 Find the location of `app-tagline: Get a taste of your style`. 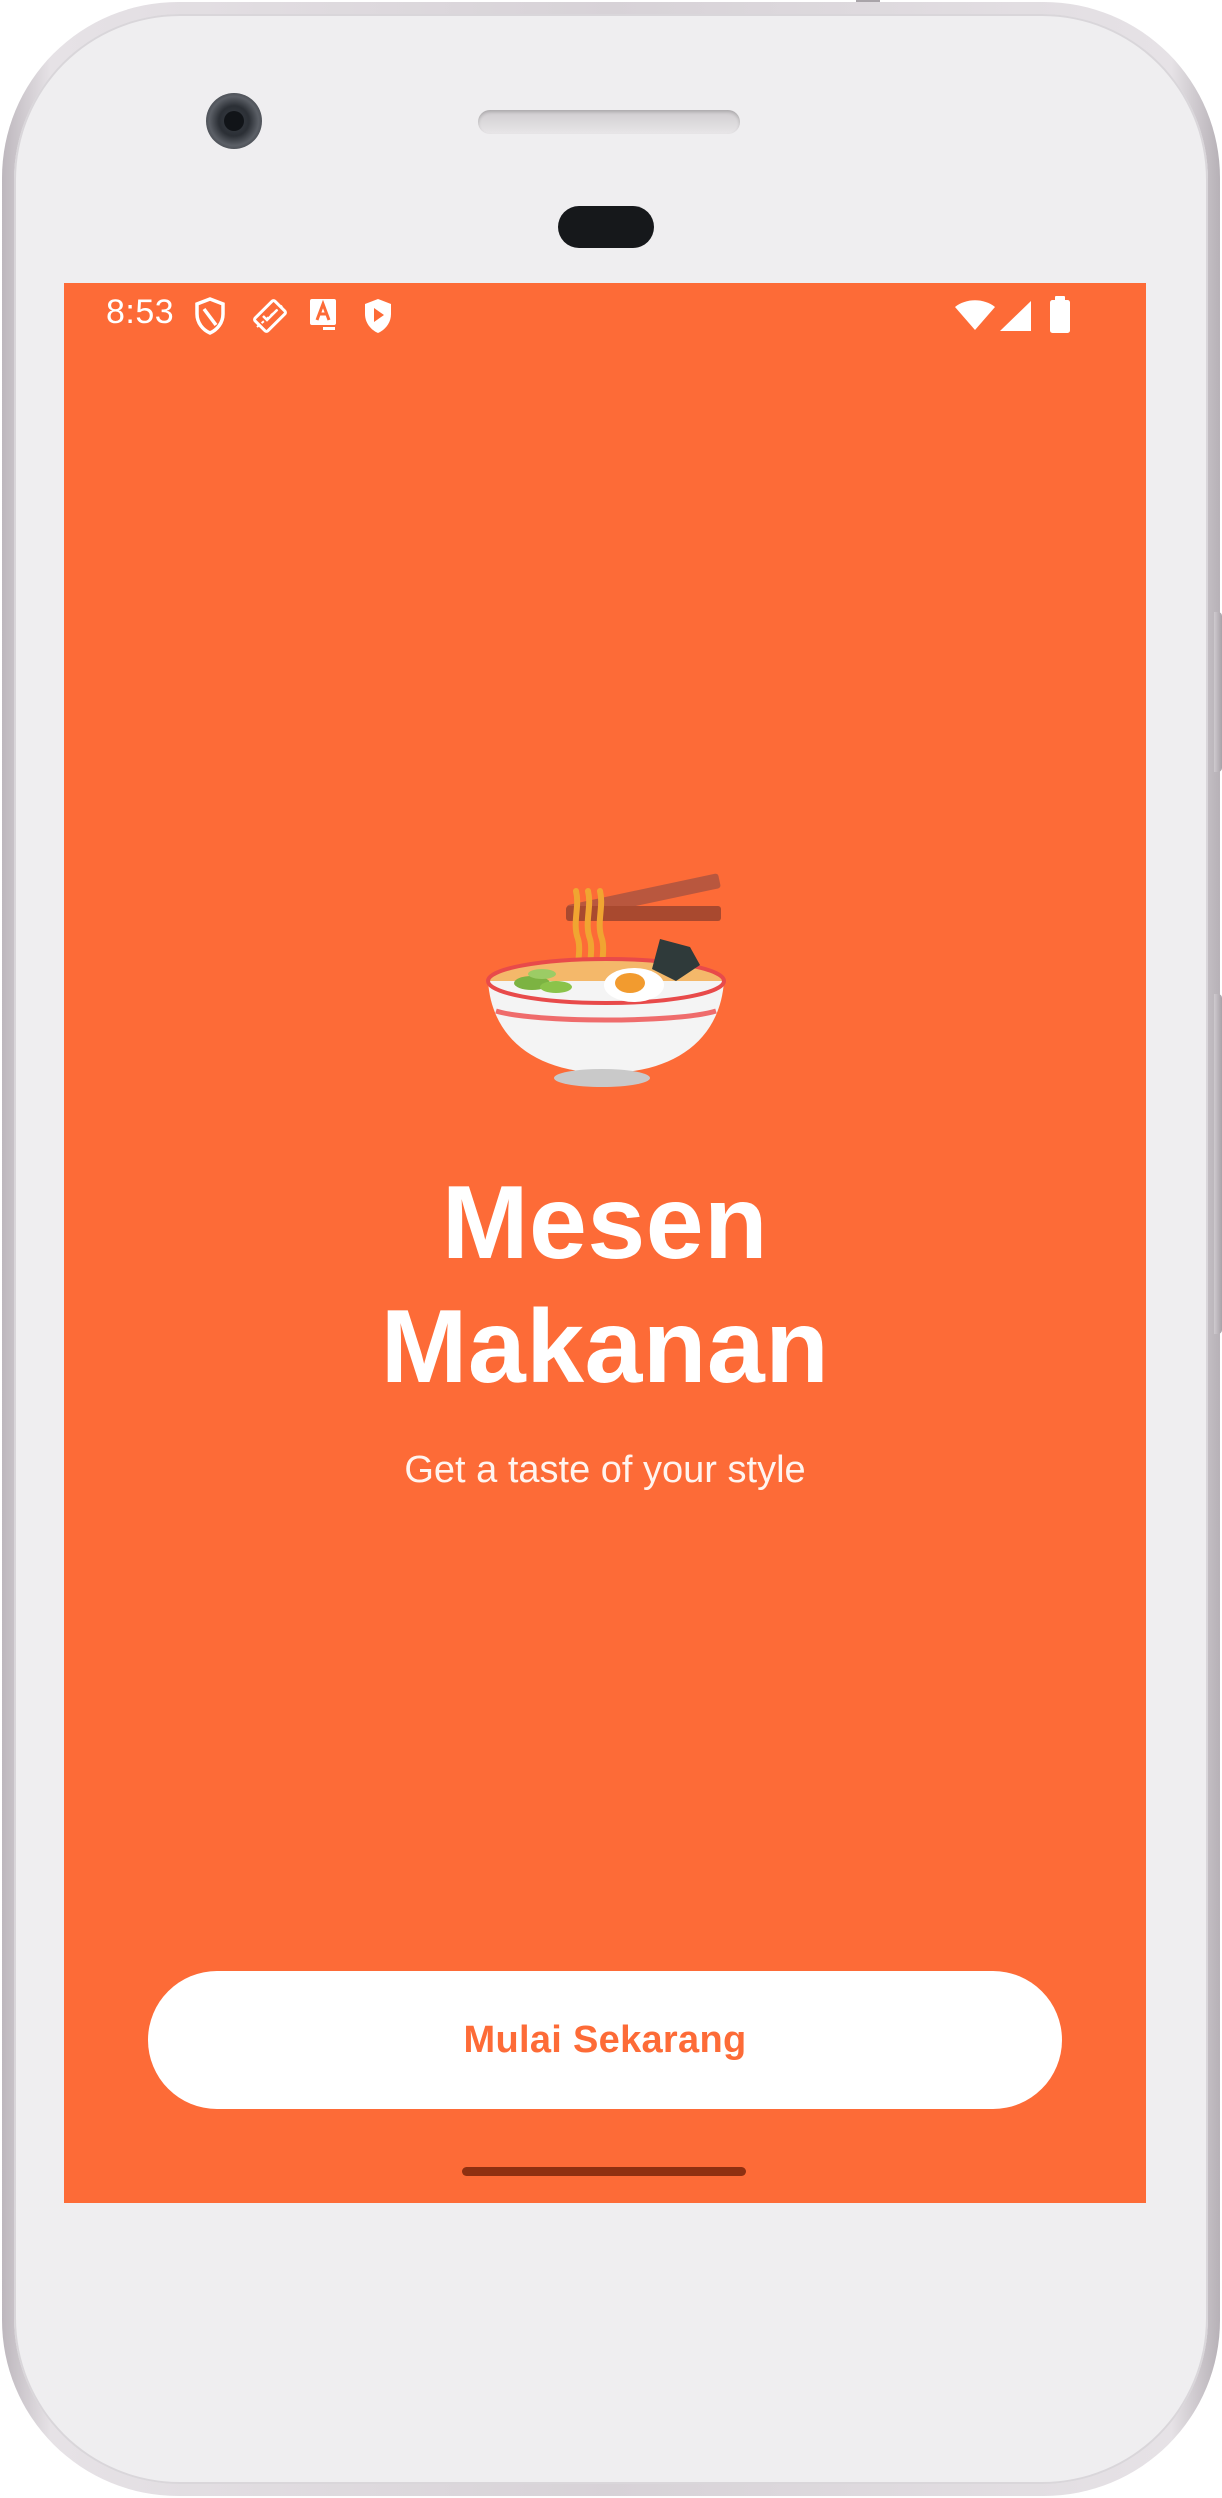

app-tagline: Get a taste of your style is located at coordinates (605, 1470).